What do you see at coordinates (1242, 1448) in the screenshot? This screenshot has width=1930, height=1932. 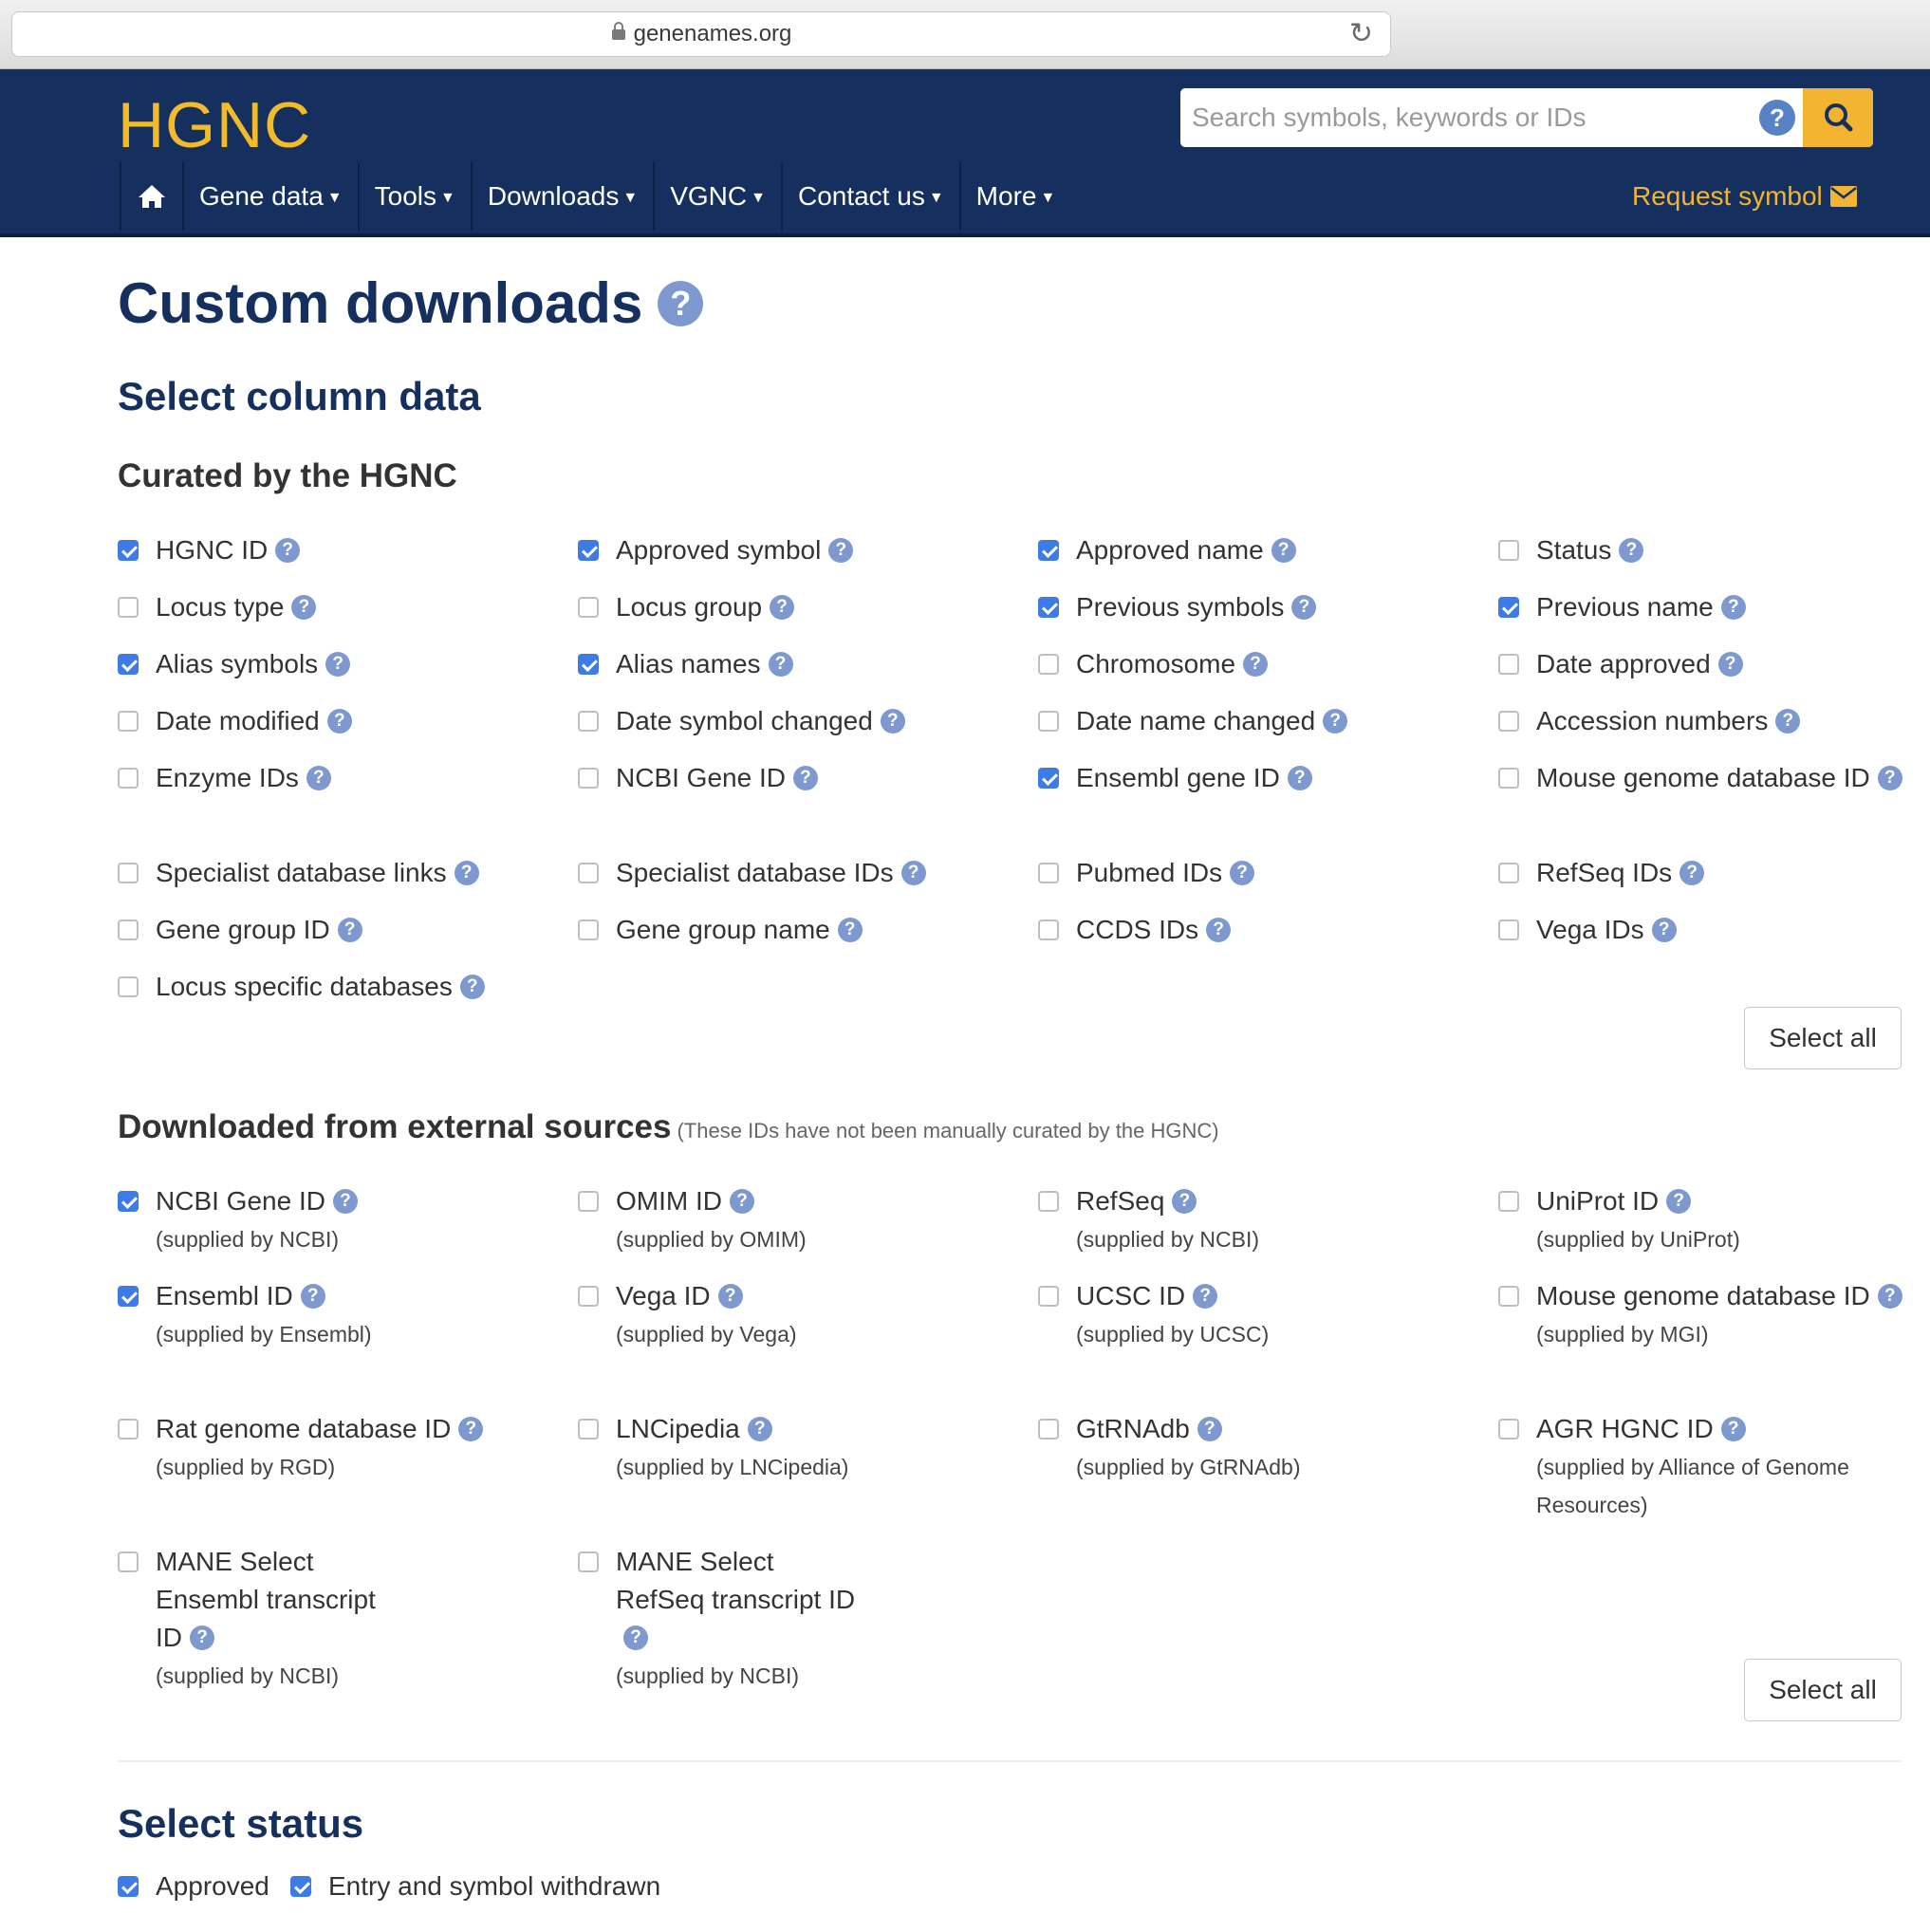 I see `checkbox-gtrnadb: GtRNAdb? (supplied by GtRNAdb)` at bounding box center [1242, 1448].